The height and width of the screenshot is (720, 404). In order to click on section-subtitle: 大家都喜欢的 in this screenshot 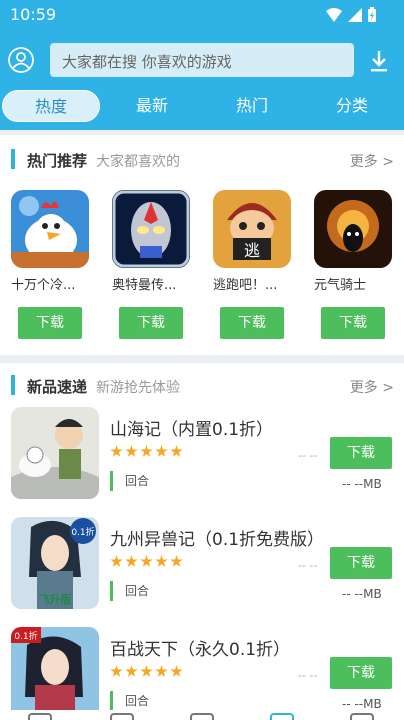, I will do `click(138, 162)`.